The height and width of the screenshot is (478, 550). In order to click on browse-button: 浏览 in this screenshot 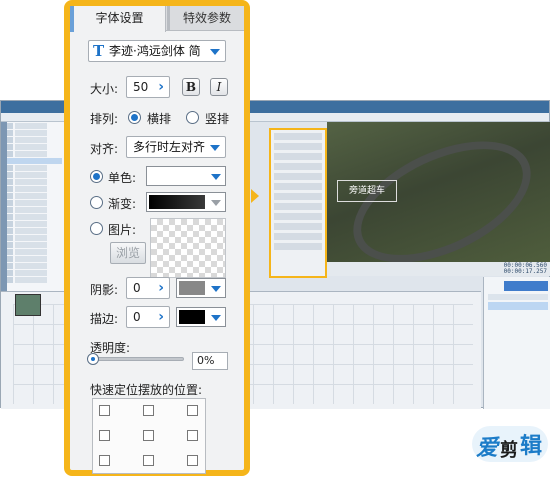, I will do `click(128, 253)`.